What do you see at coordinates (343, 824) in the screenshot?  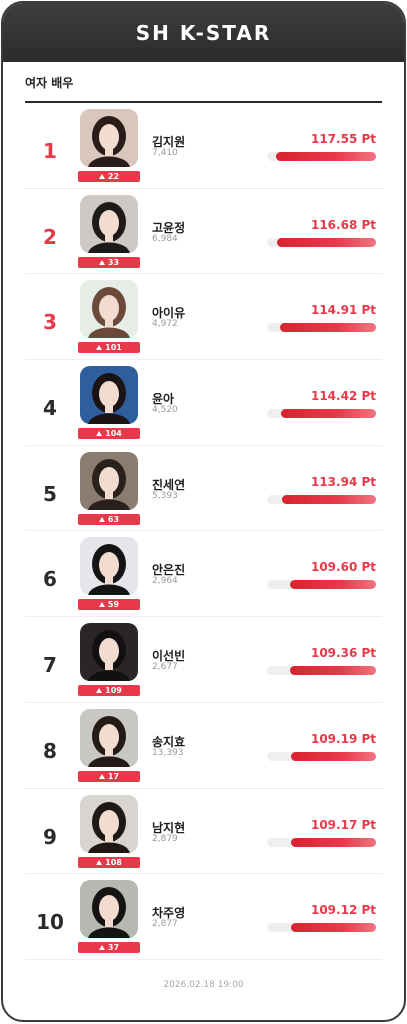 I see `score-value: 109.17 Pt` at bounding box center [343, 824].